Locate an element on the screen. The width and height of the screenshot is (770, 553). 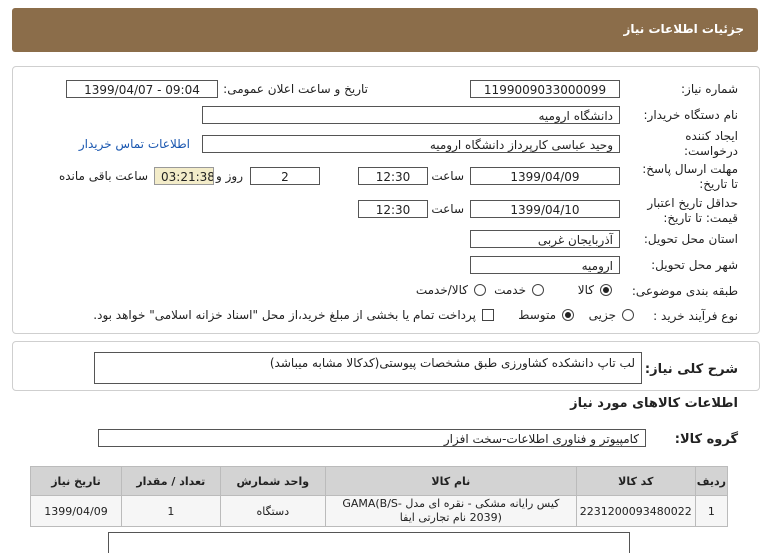
price-validity-time-label: ساعت is located at coordinates (447, 209).